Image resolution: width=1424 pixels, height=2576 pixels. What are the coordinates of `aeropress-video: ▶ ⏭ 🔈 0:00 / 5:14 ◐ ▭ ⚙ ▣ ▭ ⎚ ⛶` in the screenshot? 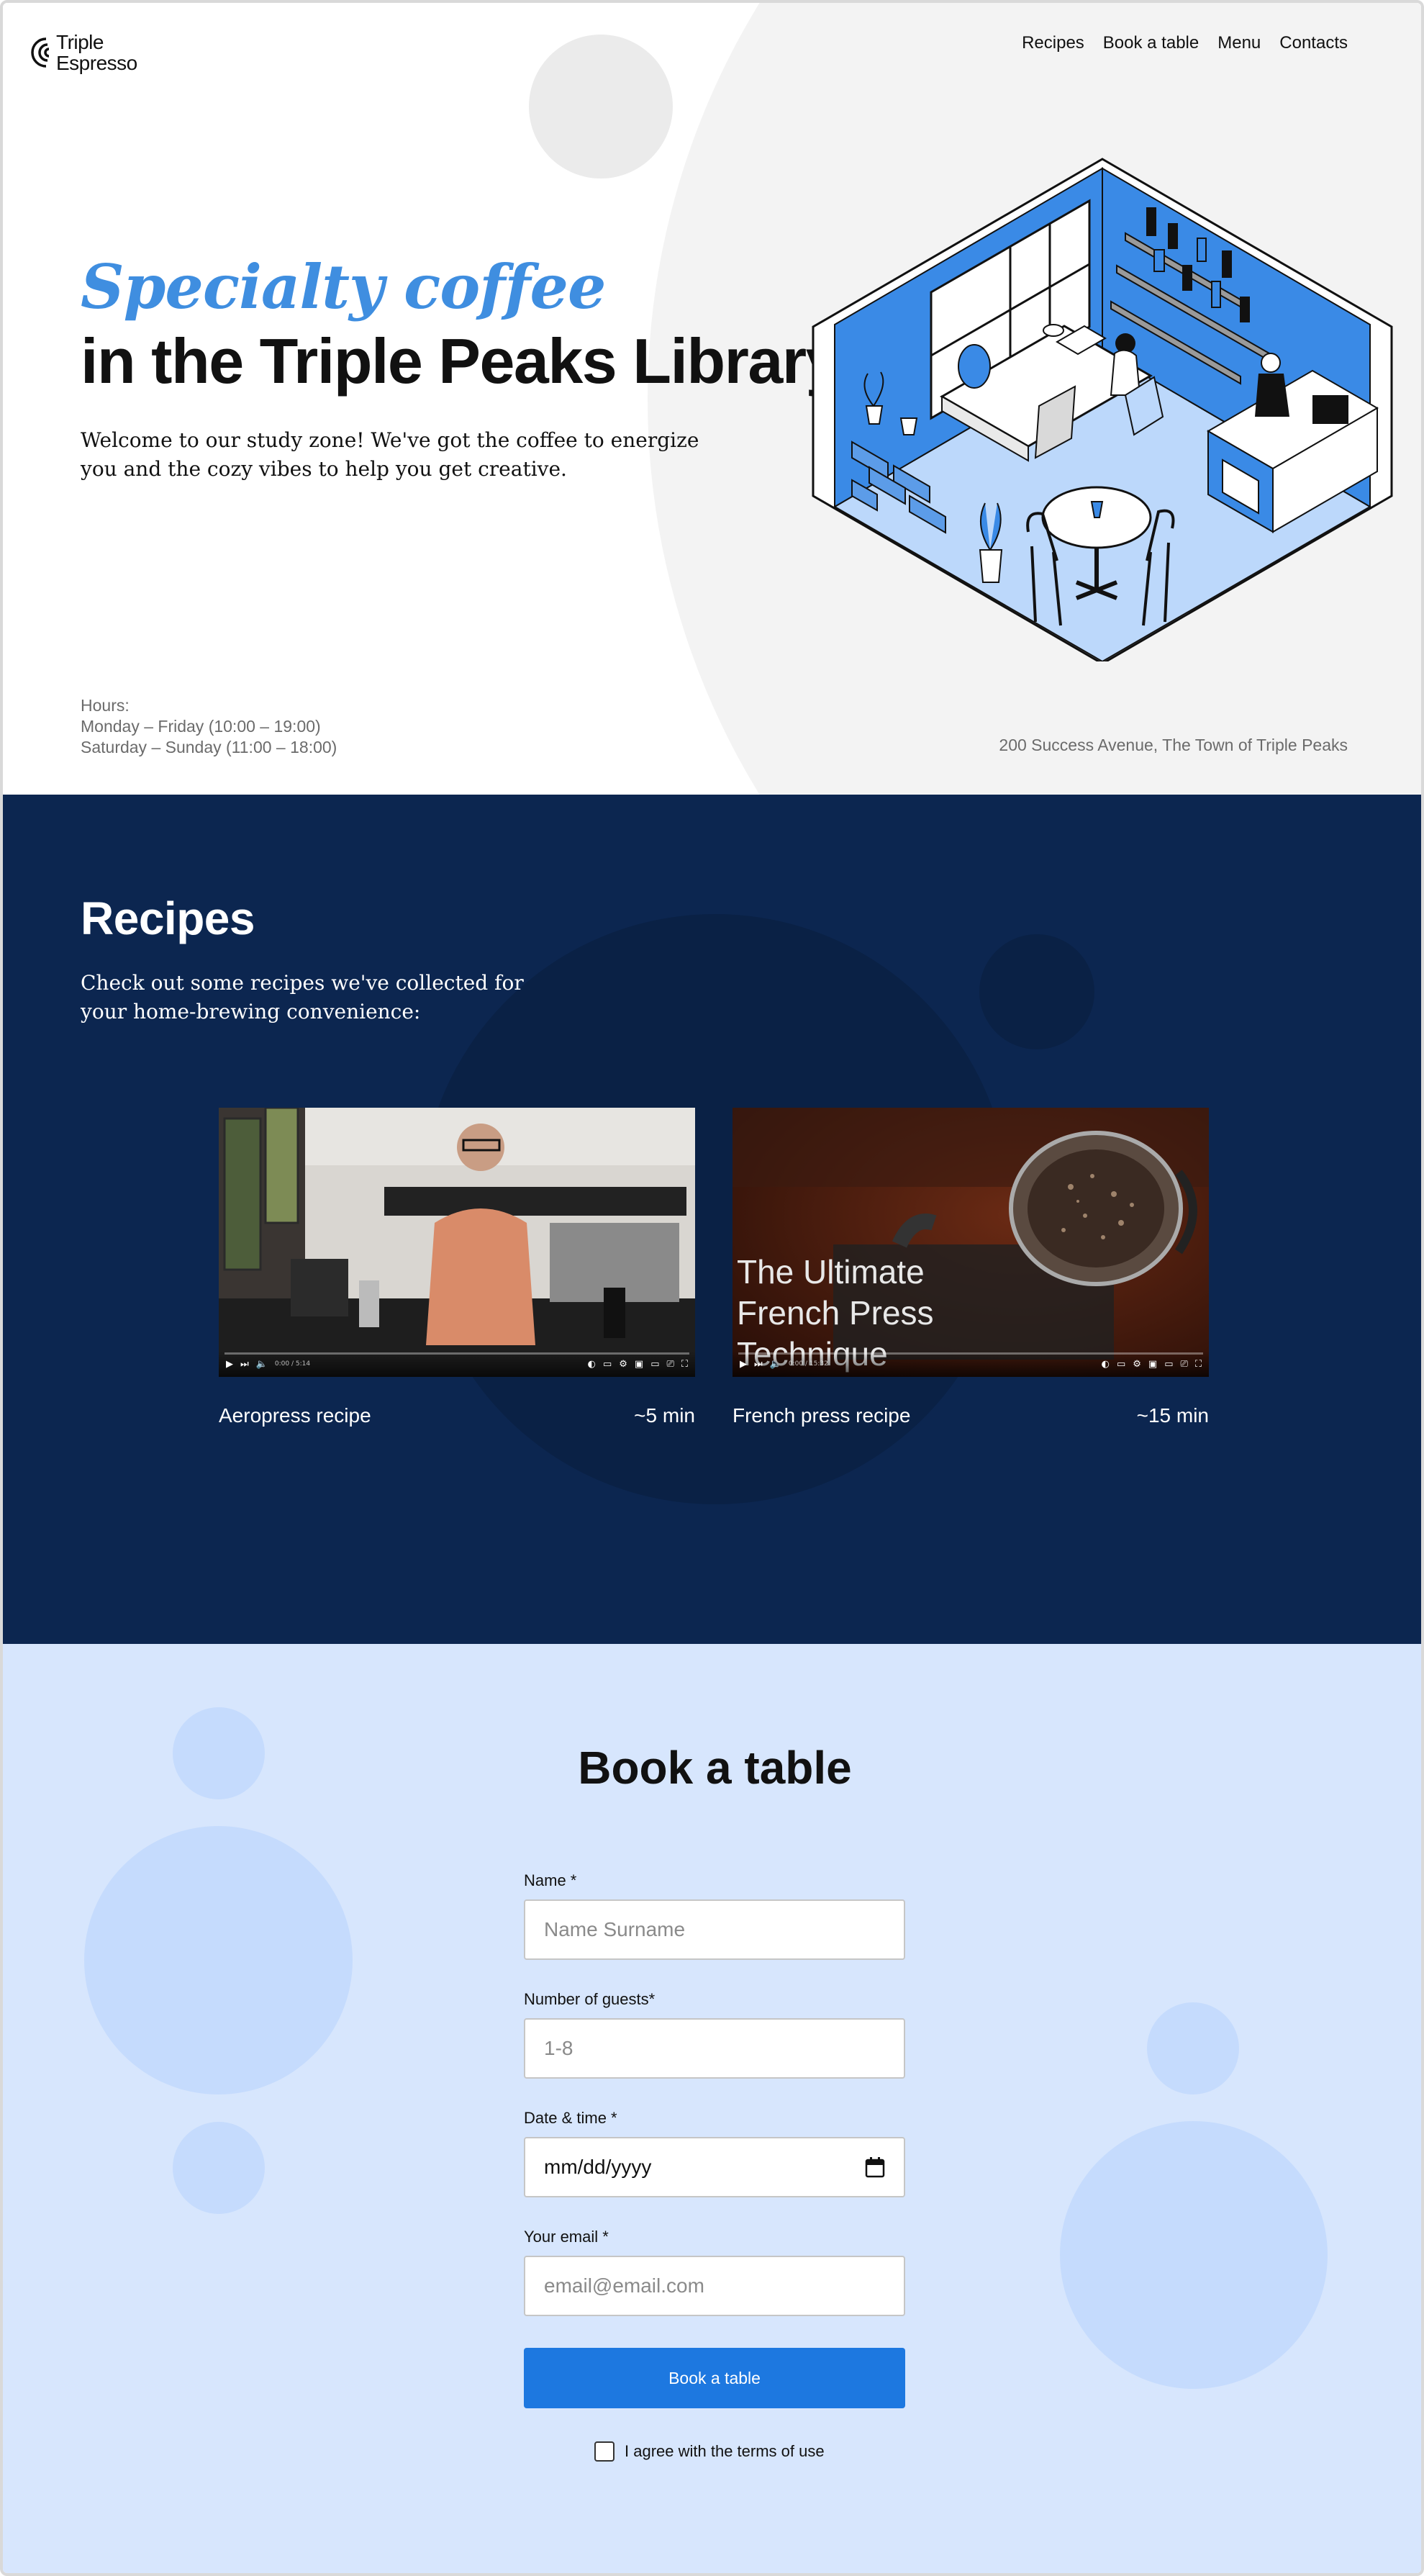 It's located at (457, 1242).